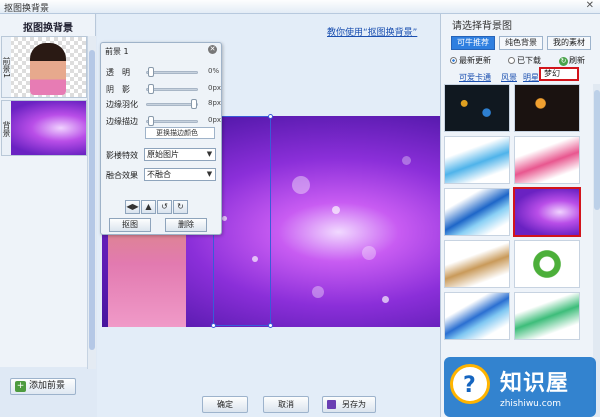 The height and width of the screenshot is (417, 600). What do you see at coordinates (473, 43) in the screenshot?
I see `tab-recommended: 可牛推荐` at bounding box center [473, 43].